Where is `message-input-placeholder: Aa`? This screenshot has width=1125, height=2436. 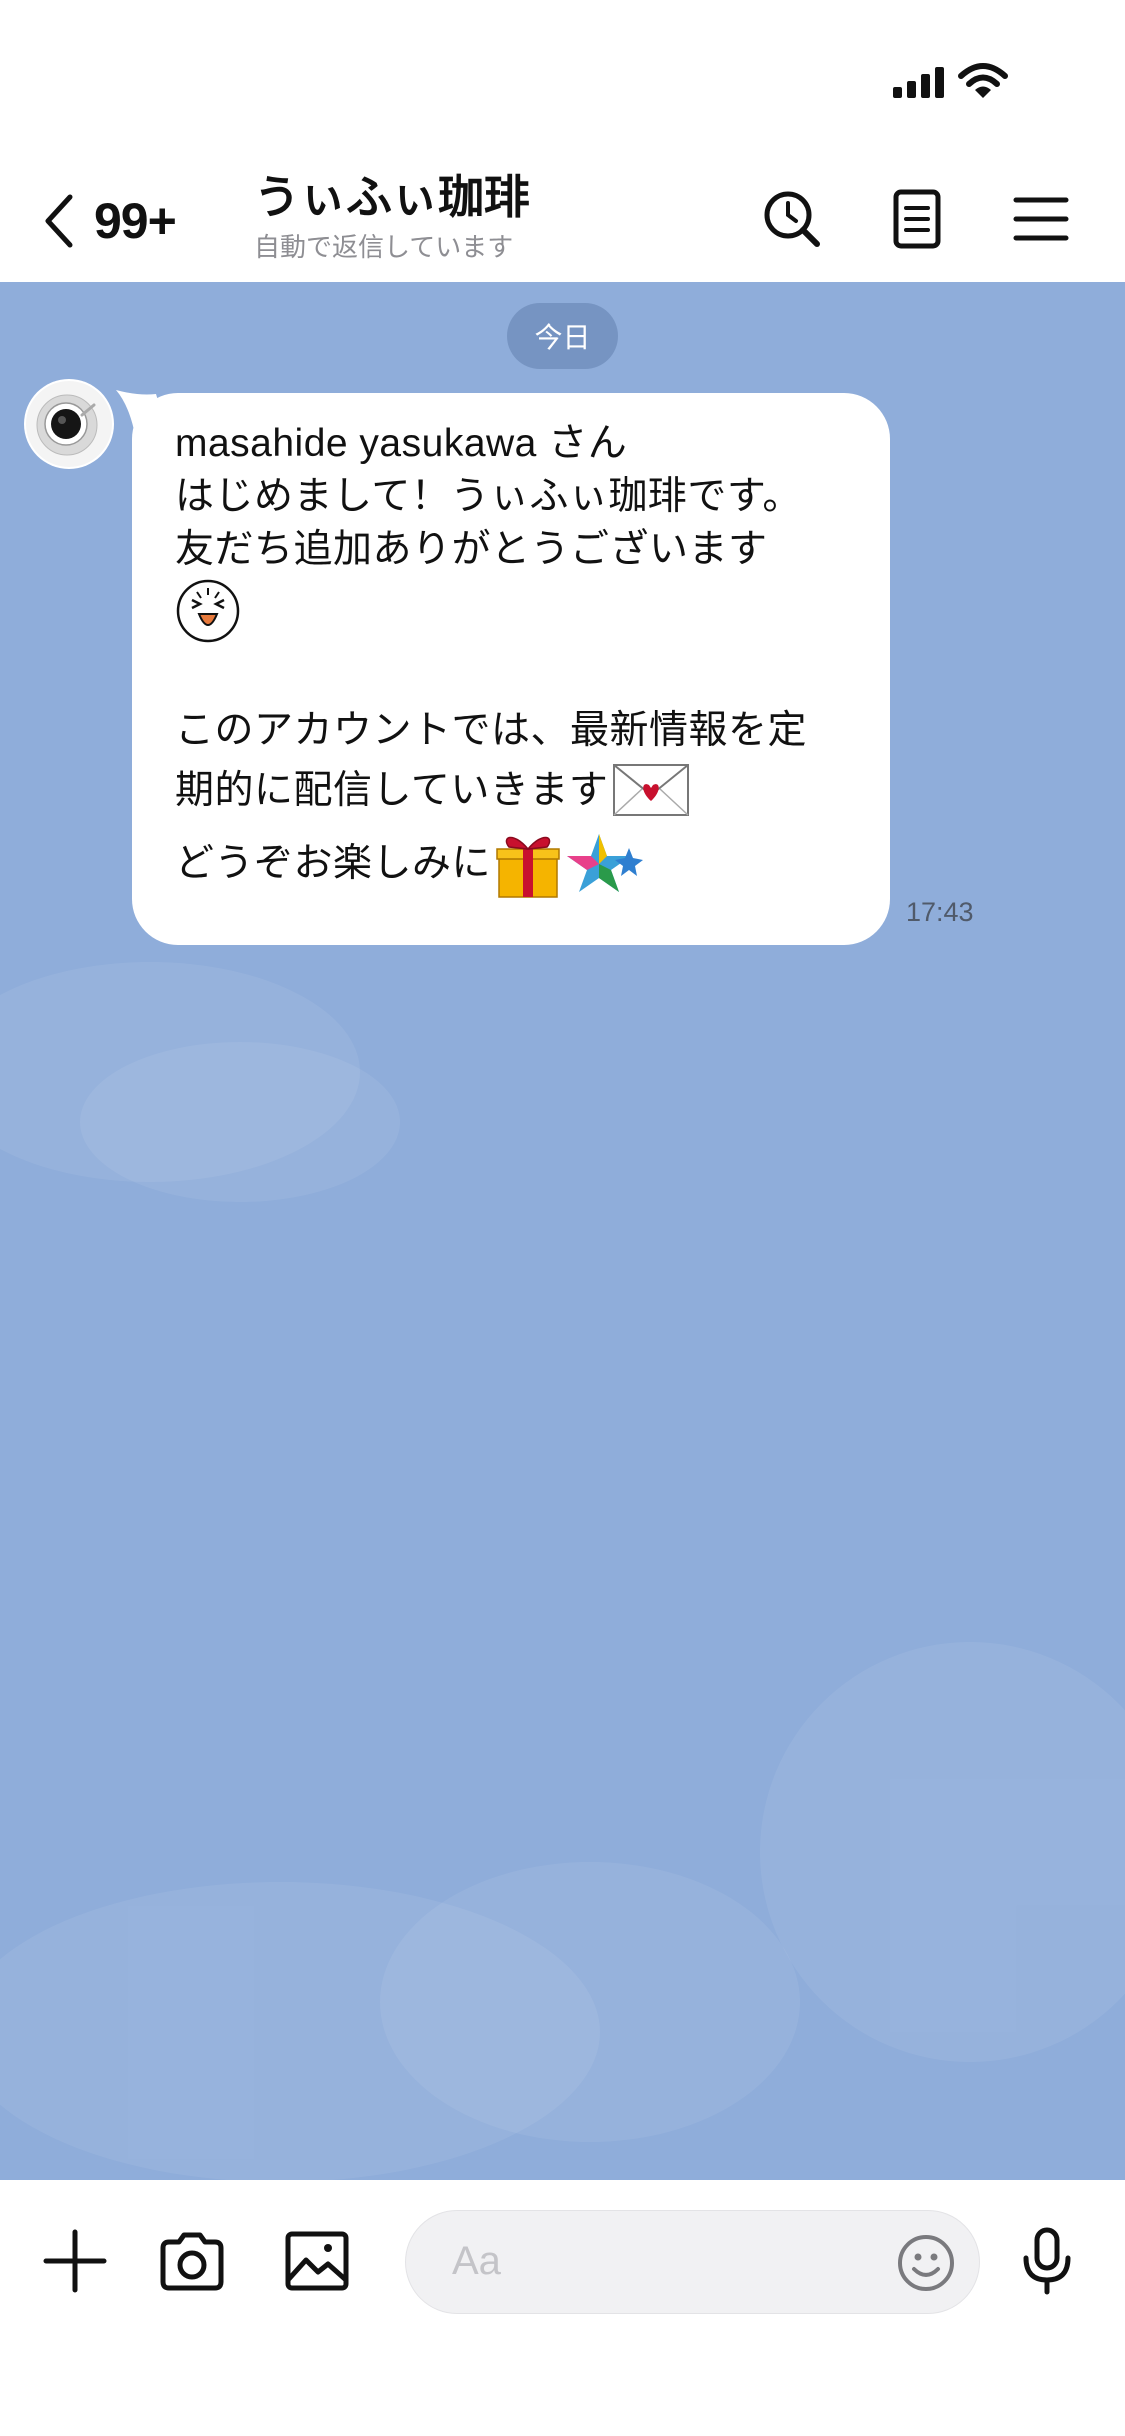 message-input-placeholder: Aa is located at coordinates (476, 2261).